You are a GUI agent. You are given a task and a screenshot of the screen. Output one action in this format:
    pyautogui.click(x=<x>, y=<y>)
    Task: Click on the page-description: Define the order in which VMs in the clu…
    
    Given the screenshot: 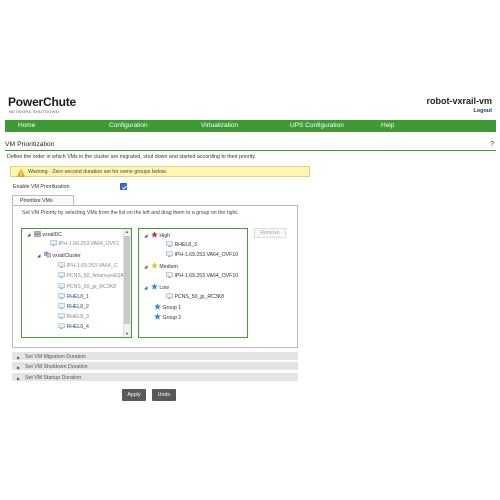 What is the action you would take?
    pyautogui.click(x=131, y=157)
    